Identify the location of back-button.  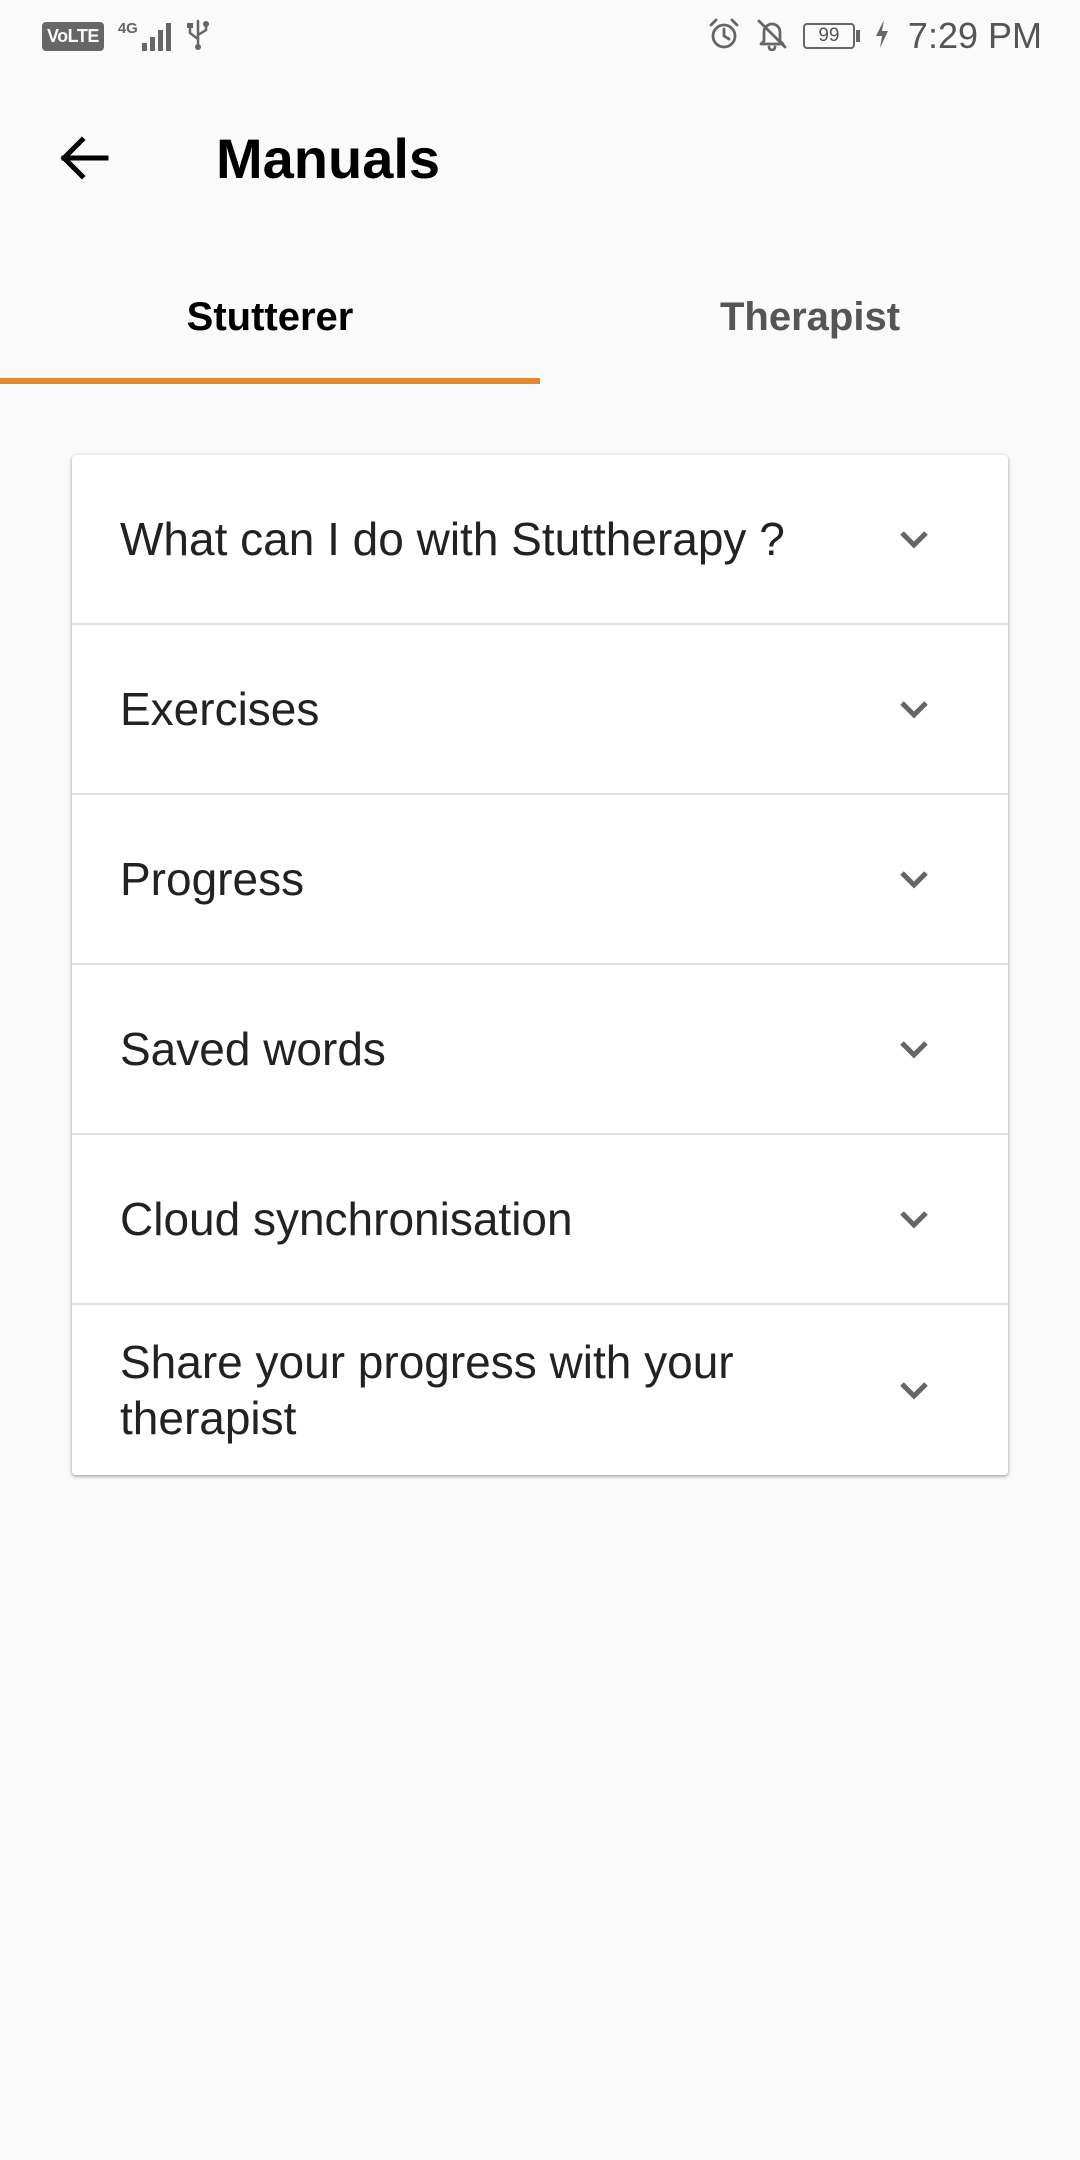
(84, 158).